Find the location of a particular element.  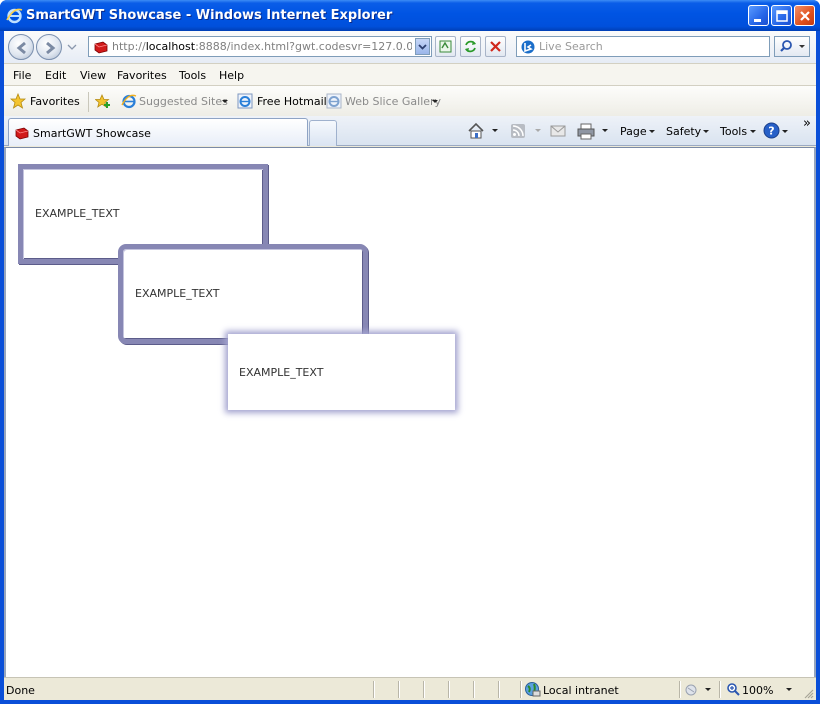

menu-view: View is located at coordinates (93, 75).